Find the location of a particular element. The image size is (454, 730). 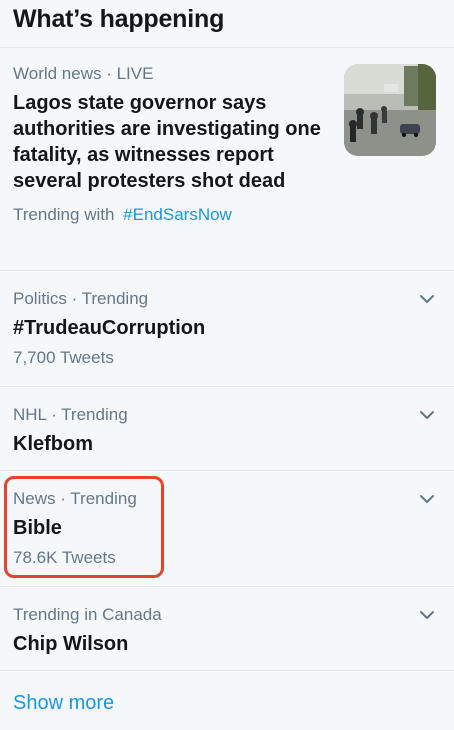

trend-title: Klefbom is located at coordinates (53, 444).